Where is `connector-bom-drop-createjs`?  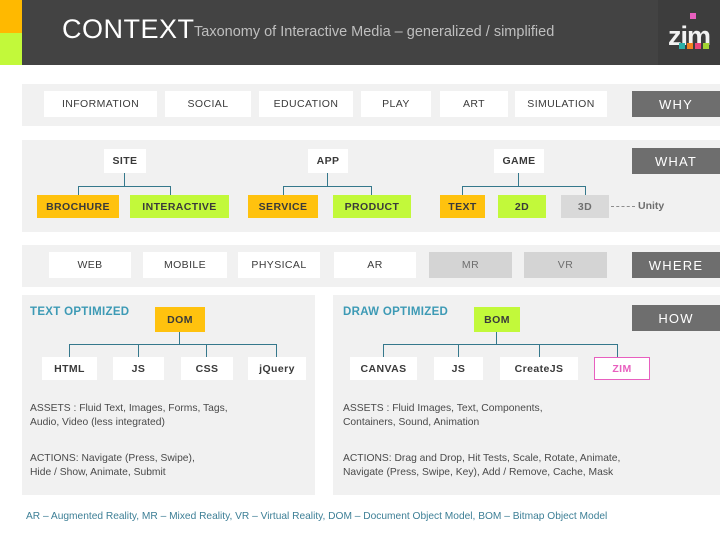
connector-bom-drop-createjs is located at coordinates (540, 350).